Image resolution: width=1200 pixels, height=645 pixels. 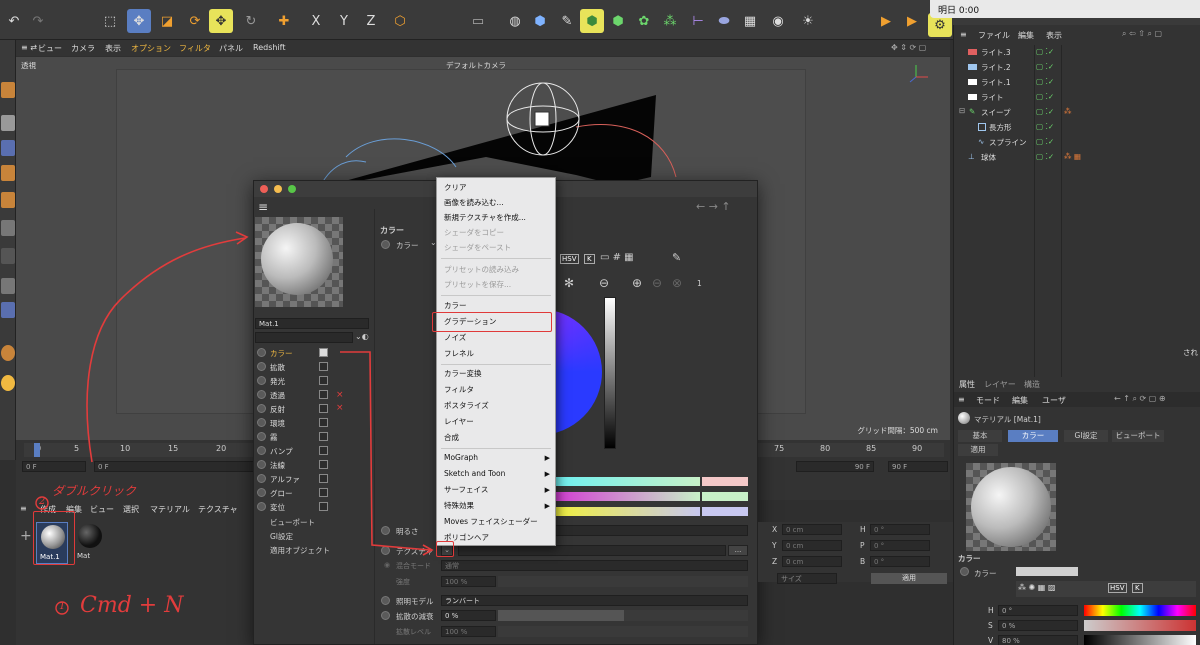 What do you see at coordinates (496, 458) in the screenshot?
I see `menu-item-mograph: MoGraph ▶` at bounding box center [496, 458].